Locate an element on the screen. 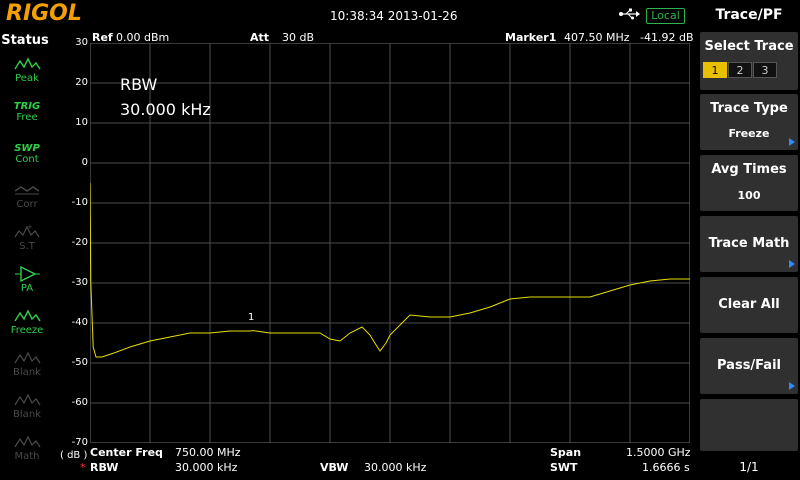 This screenshot has height=480, width=800. trace-math-label: Trace Math is located at coordinates (749, 243).